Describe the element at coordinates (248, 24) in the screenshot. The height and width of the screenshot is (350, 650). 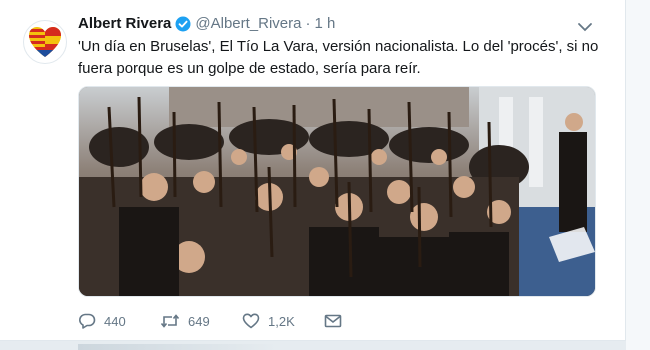
I see `author-handle: @Albert_Rivera` at that location.